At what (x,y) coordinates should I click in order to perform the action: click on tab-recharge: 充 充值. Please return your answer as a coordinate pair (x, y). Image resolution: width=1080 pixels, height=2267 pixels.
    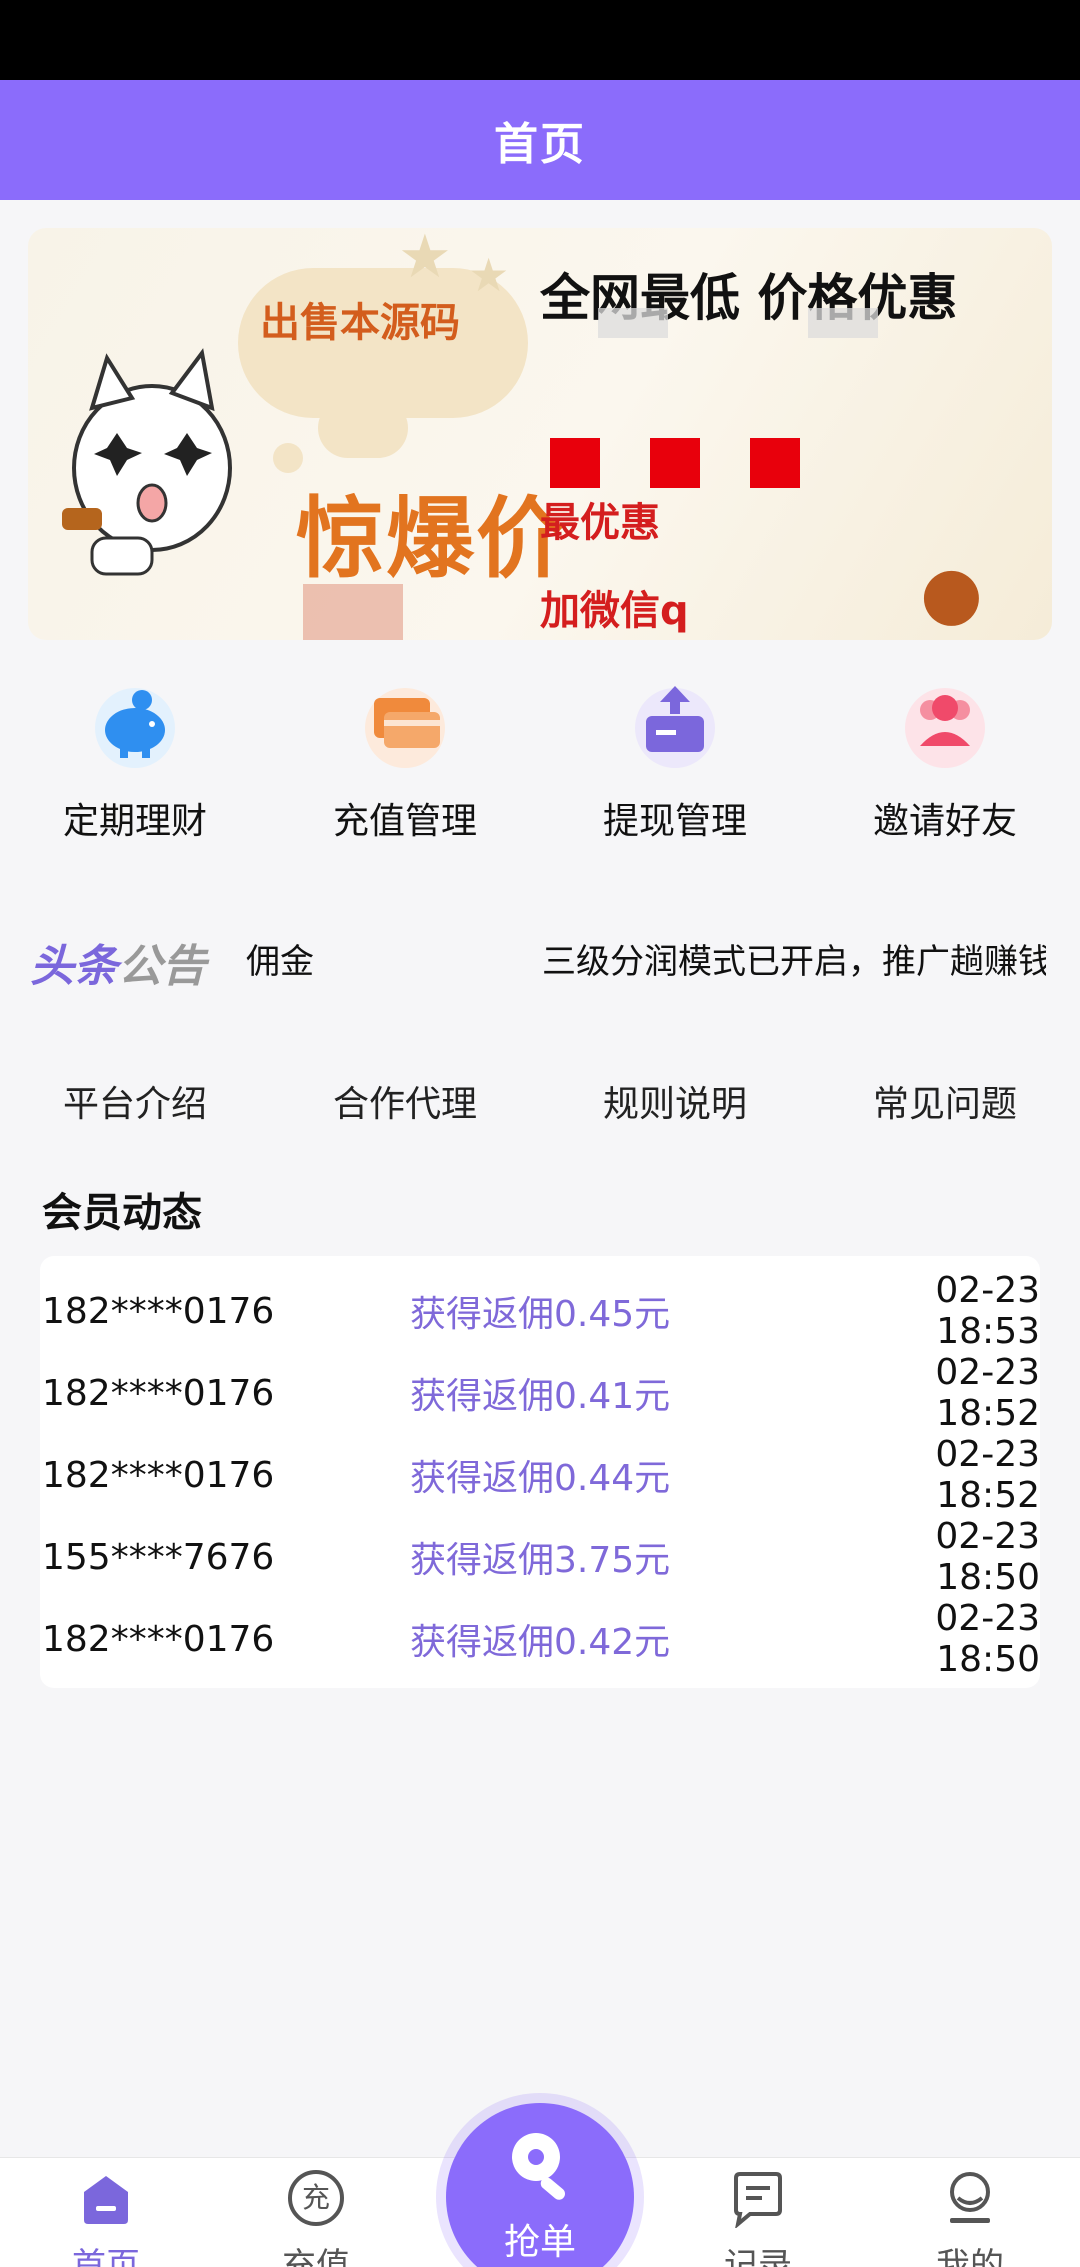
    Looking at the image, I should click on (316, 2212).